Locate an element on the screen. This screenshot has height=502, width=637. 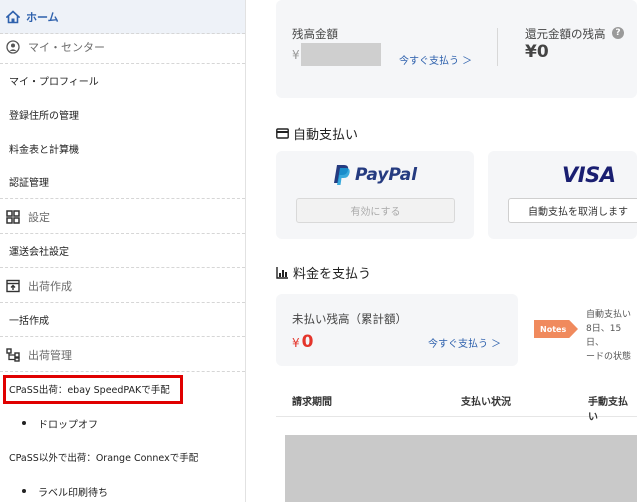
paypal-logo: PayPal is located at coordinates (375, 175).